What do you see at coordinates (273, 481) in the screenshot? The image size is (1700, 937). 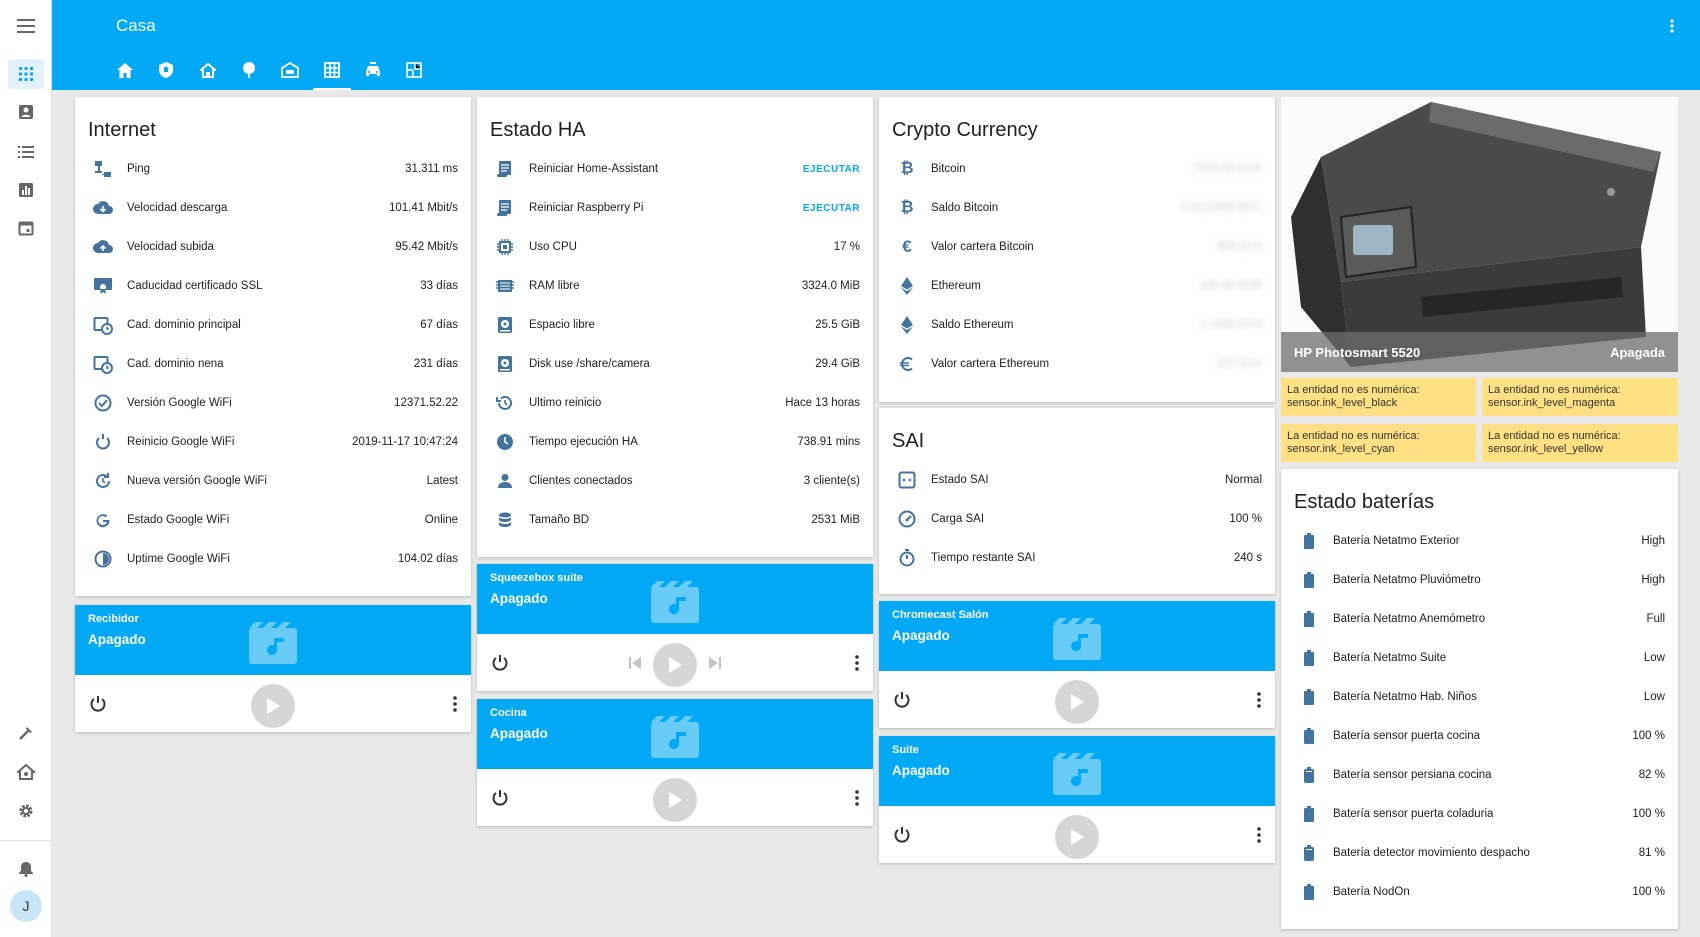 I see `sensor-row-wifi-new-version: Nueva versión Google WiFi Latest` at bounding box center [273, 481].